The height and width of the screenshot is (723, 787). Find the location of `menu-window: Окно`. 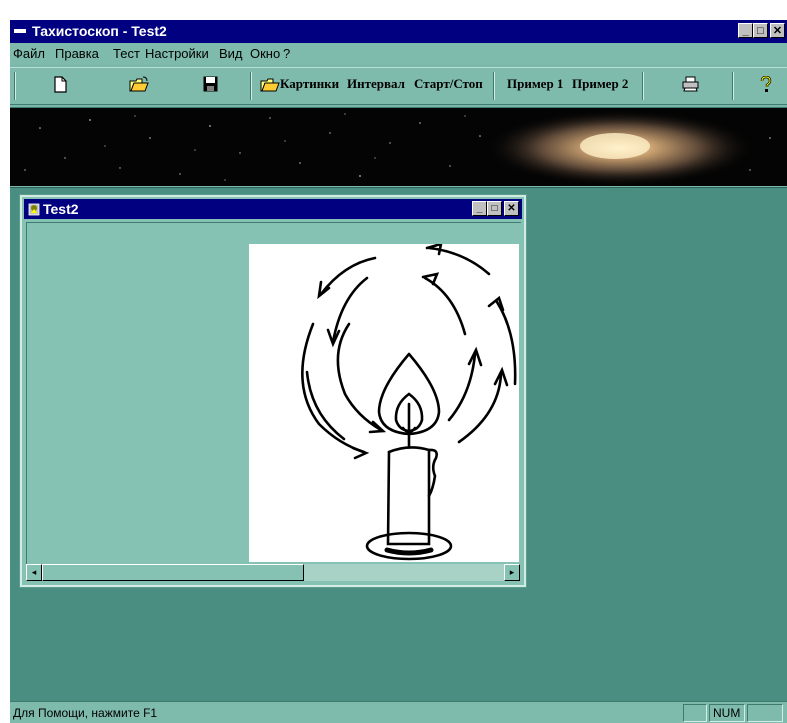

menu-window: Окно is located at coordinates (265, 53).